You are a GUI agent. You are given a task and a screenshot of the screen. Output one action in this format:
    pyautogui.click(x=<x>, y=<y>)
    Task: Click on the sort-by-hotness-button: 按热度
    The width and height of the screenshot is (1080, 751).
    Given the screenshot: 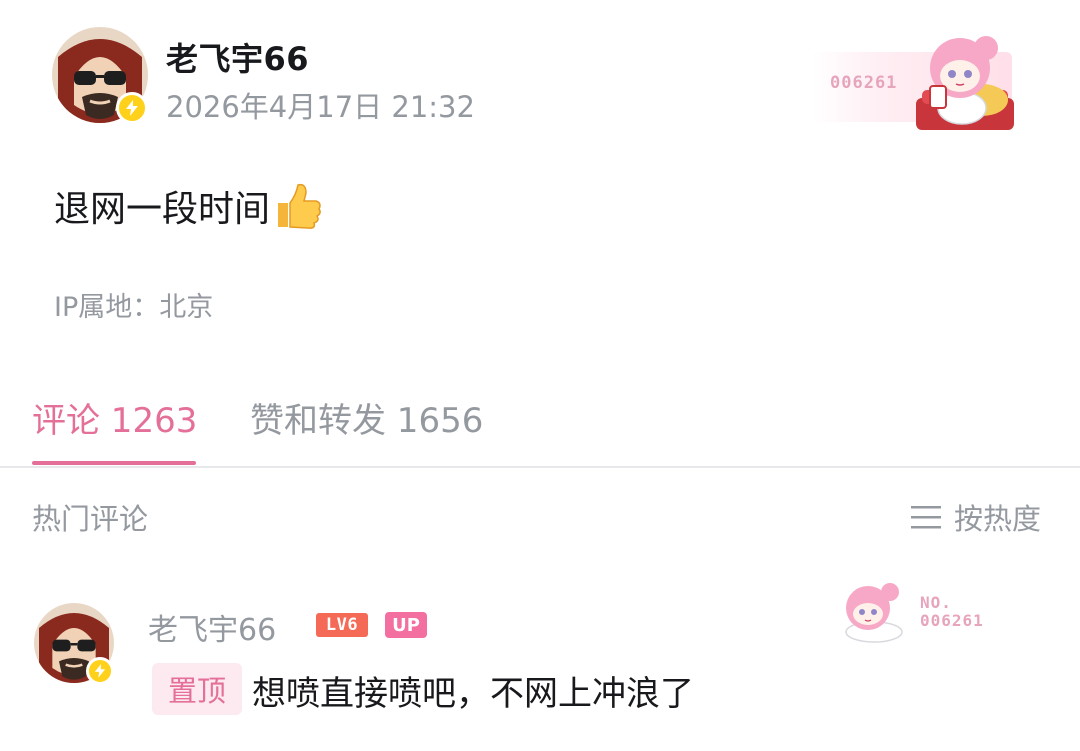 What is the action you would take?
    pyautogui.click(x=975, y=517)
    